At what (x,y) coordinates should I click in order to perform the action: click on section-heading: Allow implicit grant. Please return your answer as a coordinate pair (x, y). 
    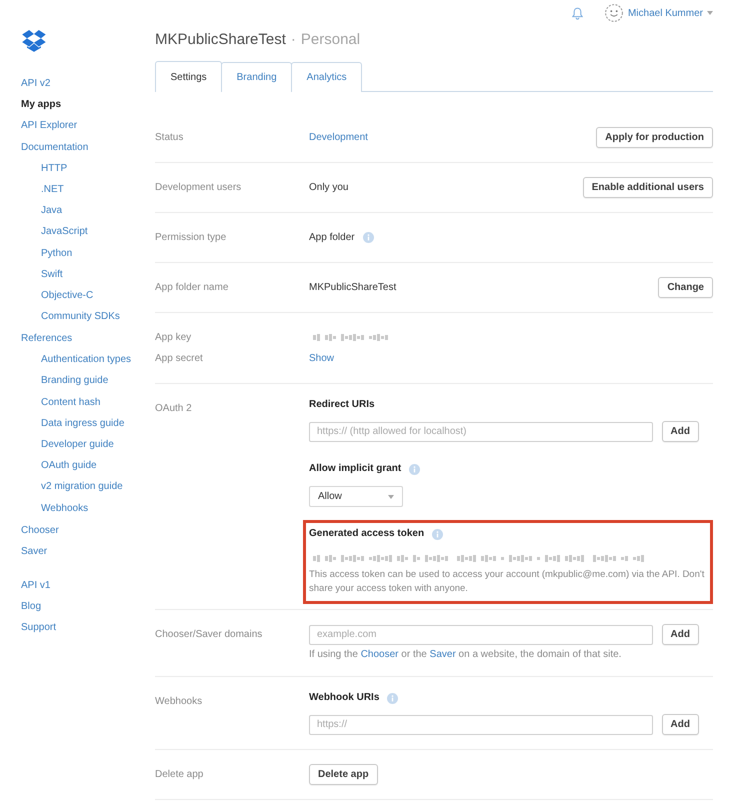
    Looking at the image, I should click on (355, 469).